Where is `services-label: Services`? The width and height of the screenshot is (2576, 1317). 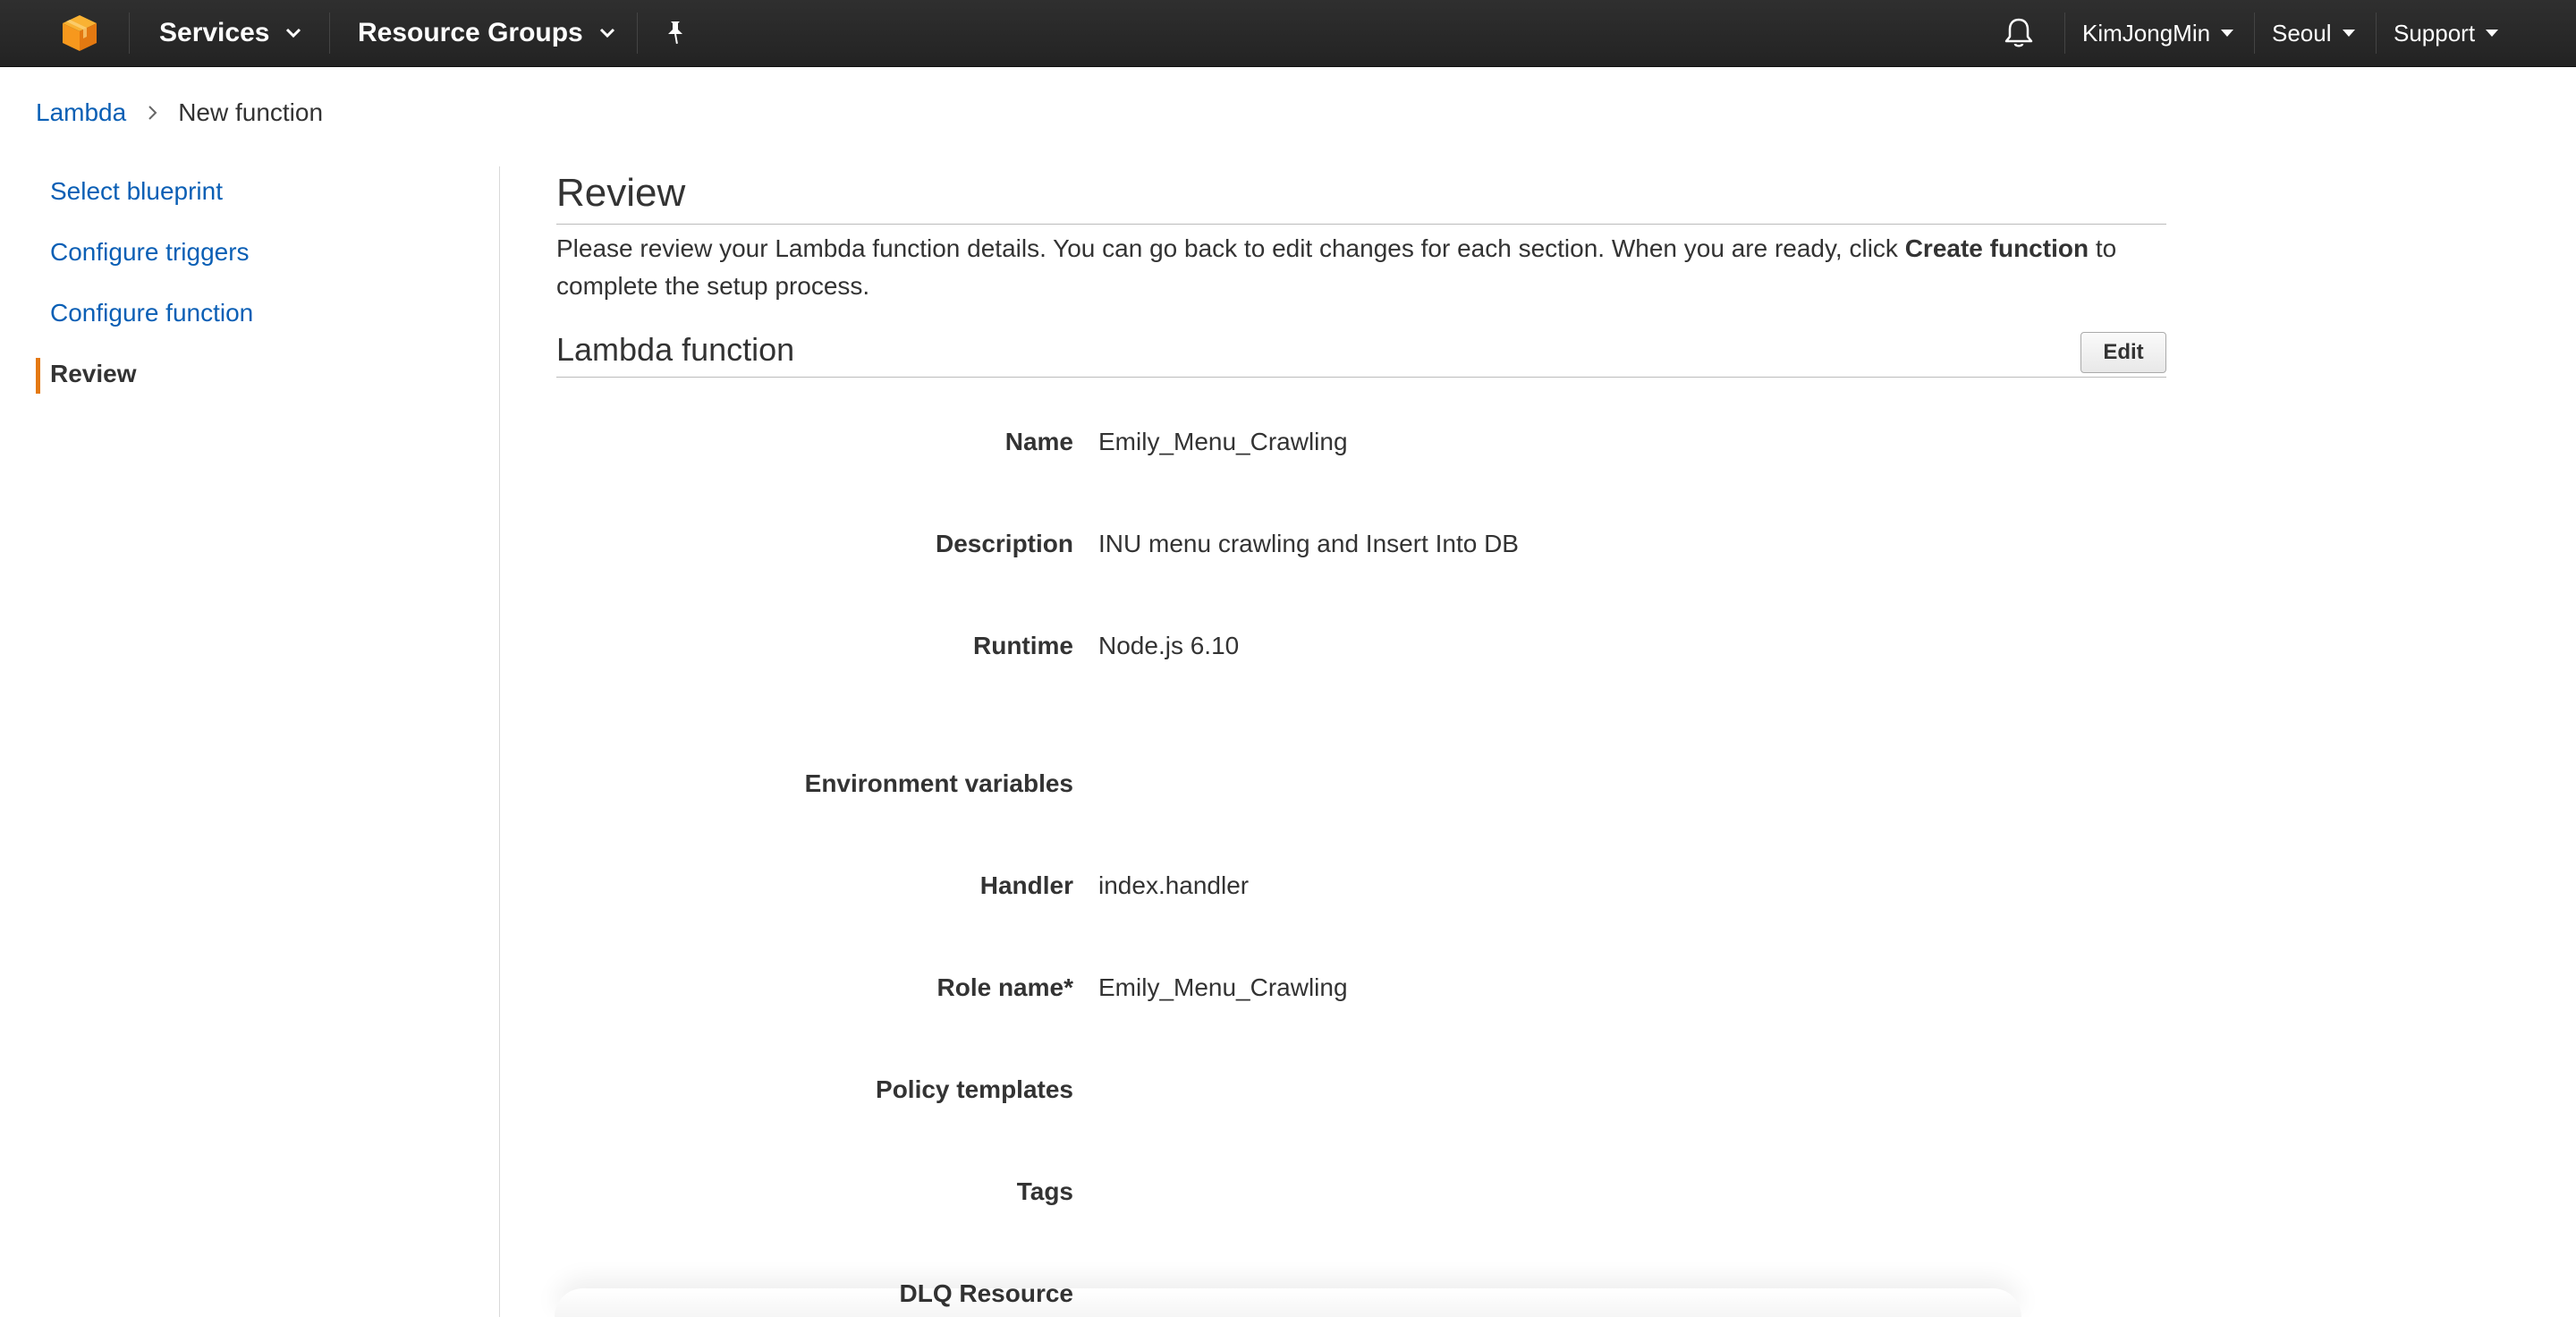
services-label: Services is located at coordinates (214, 32).